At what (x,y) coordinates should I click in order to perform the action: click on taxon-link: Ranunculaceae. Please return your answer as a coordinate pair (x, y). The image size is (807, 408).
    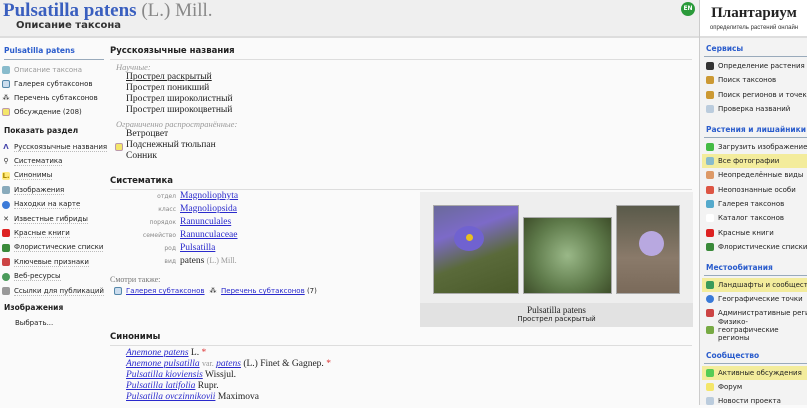
    Looking at the image, I should click on (209, 235).